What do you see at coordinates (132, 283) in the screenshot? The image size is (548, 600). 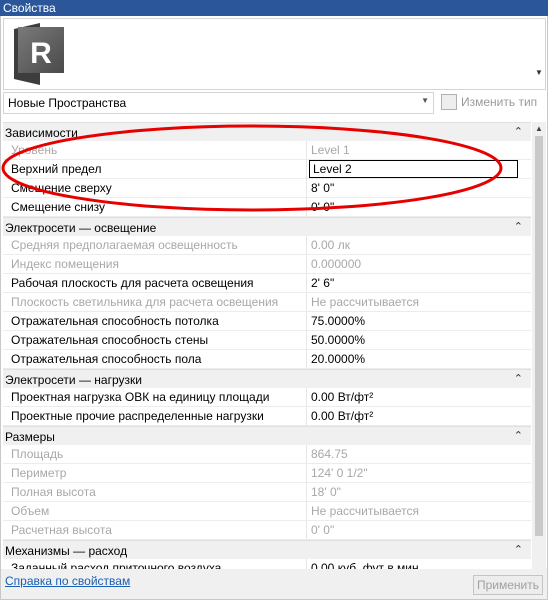 I see `property-name: Рабочая плоскость для расчета освещения` at bounding box center [132, 283].